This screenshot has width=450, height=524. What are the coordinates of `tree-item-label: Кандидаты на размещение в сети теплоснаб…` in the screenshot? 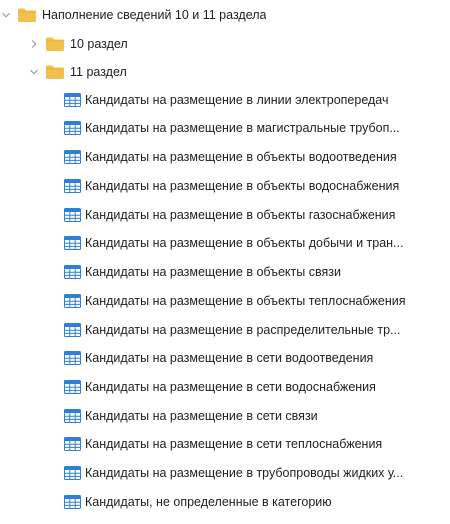 It's located at (234, 444).